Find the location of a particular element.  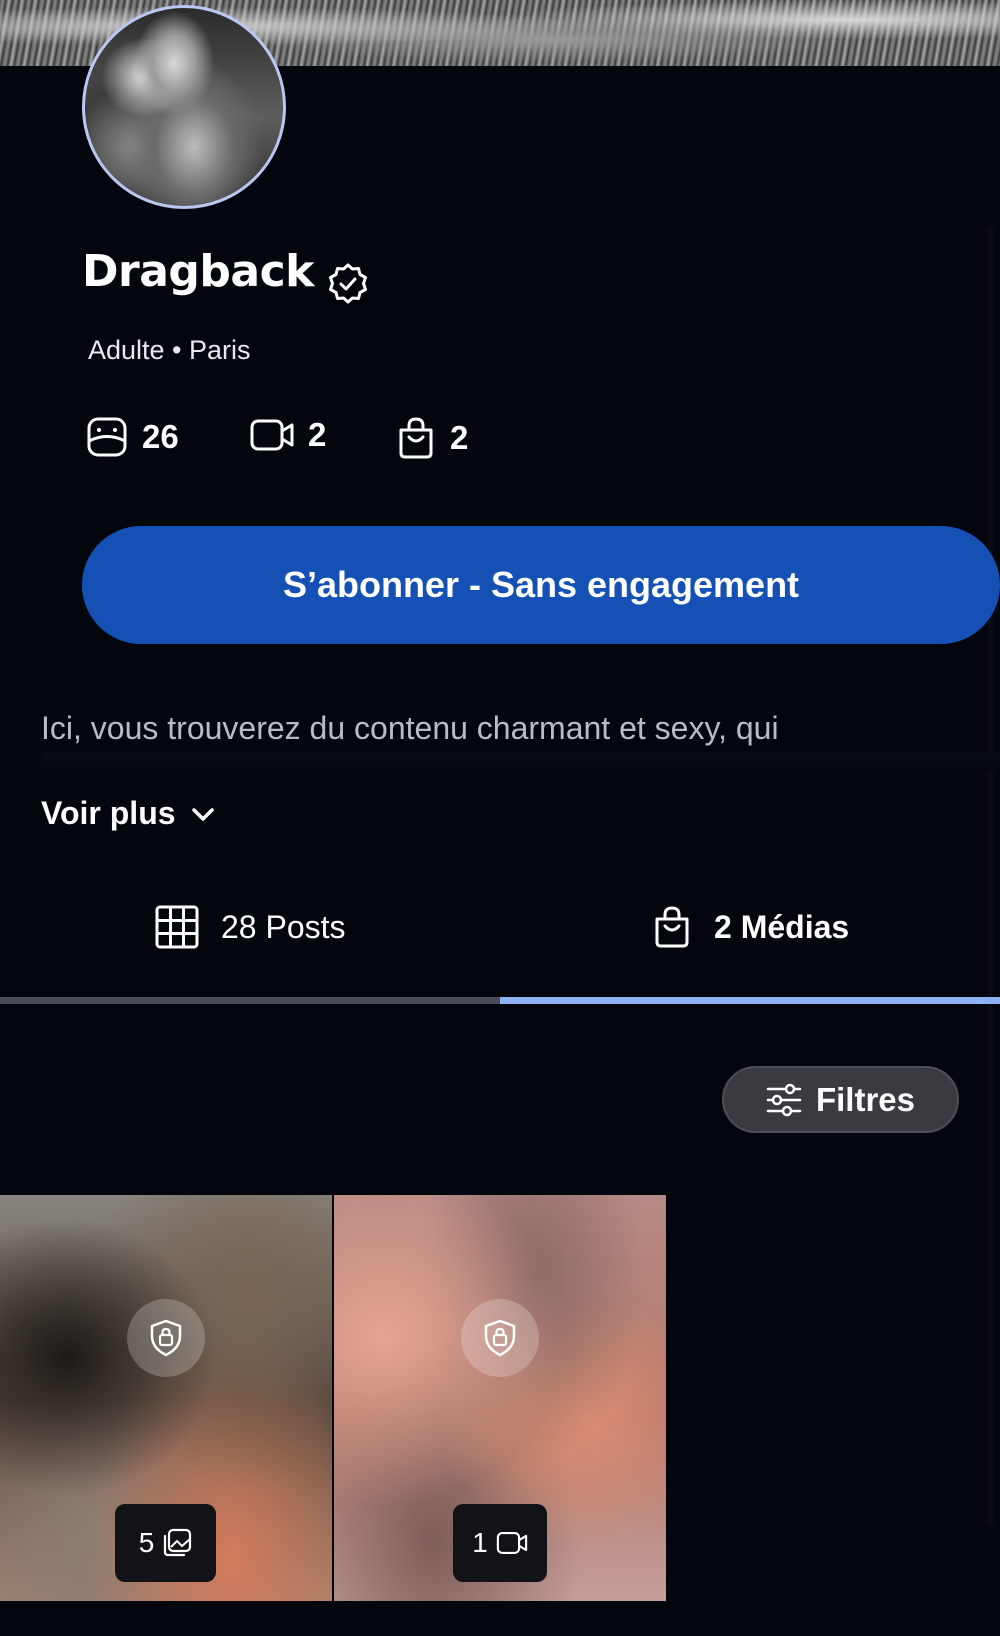

stat-videos-value: 2 is located at coordinates (317, 434).